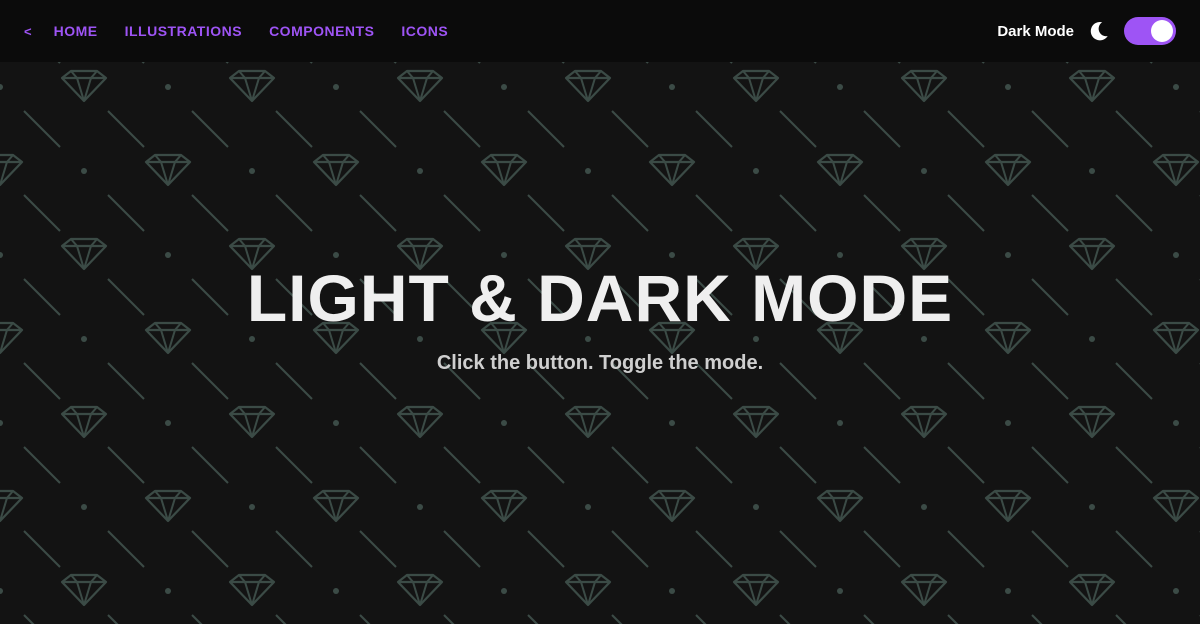  What do you see at coordinates (76, 31) in the screenshot?
I see `nav-link-home: HOME` at bounding box center [76, 31].